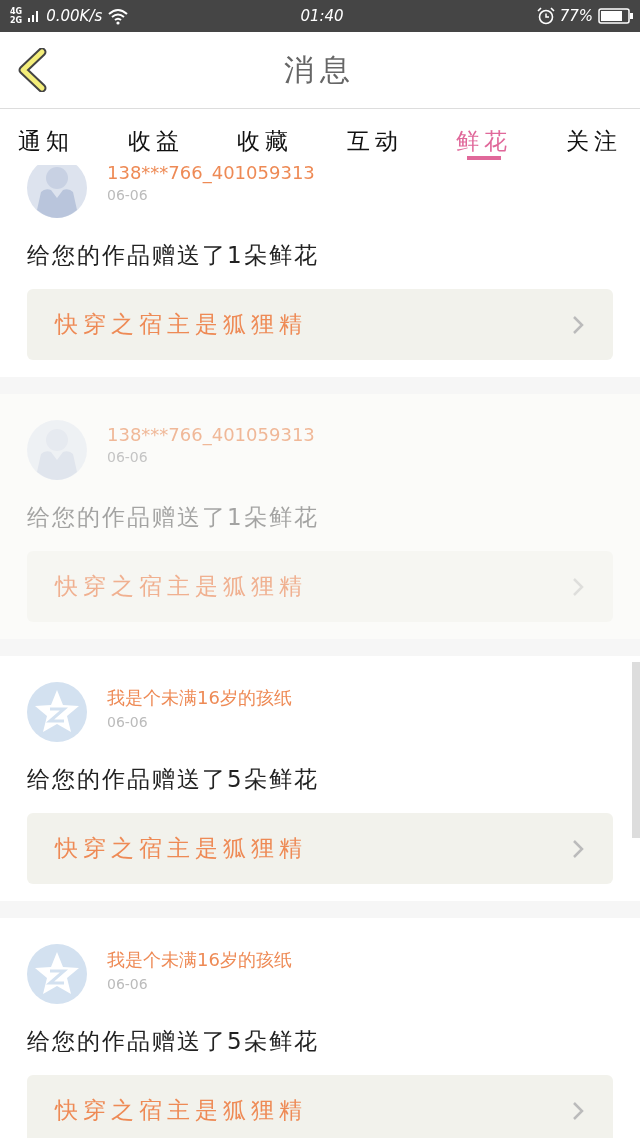 This screenshot has width=640, height=1138. I want to click on network-speed: 0.00K/s, so click(74, 16).